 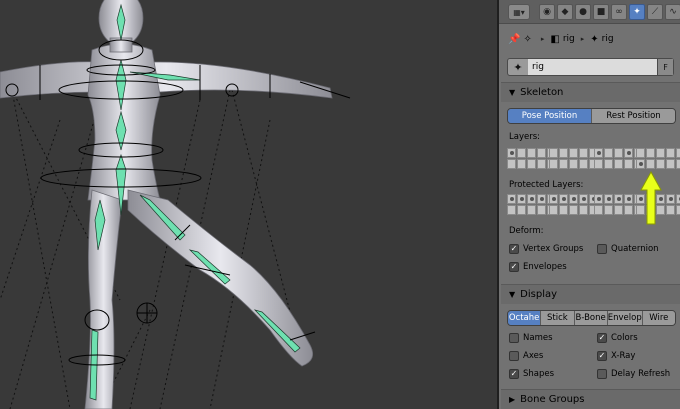 What do you see at coordinates (590, 92) in the screenshot?
I see `skeleton-section-header: ▼ Skeleton` at bounding box center [590, 92].